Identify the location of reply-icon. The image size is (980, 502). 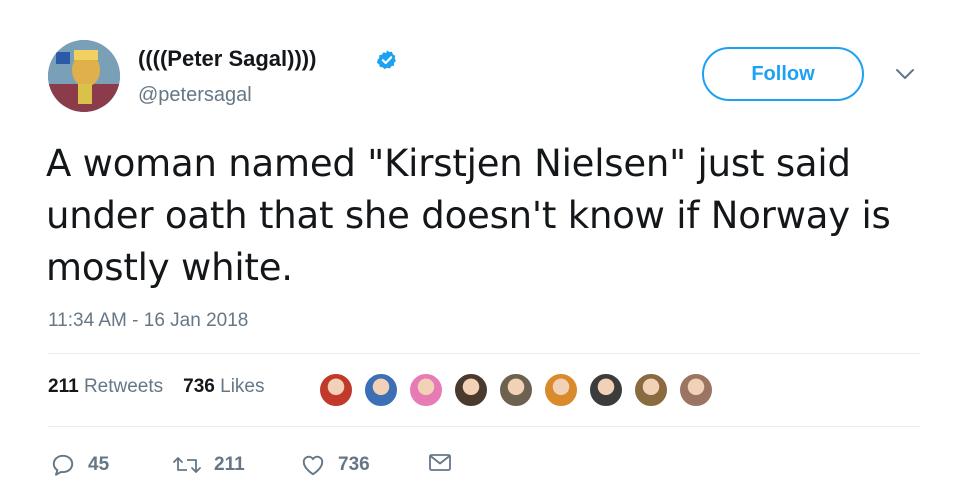
(63, 465).